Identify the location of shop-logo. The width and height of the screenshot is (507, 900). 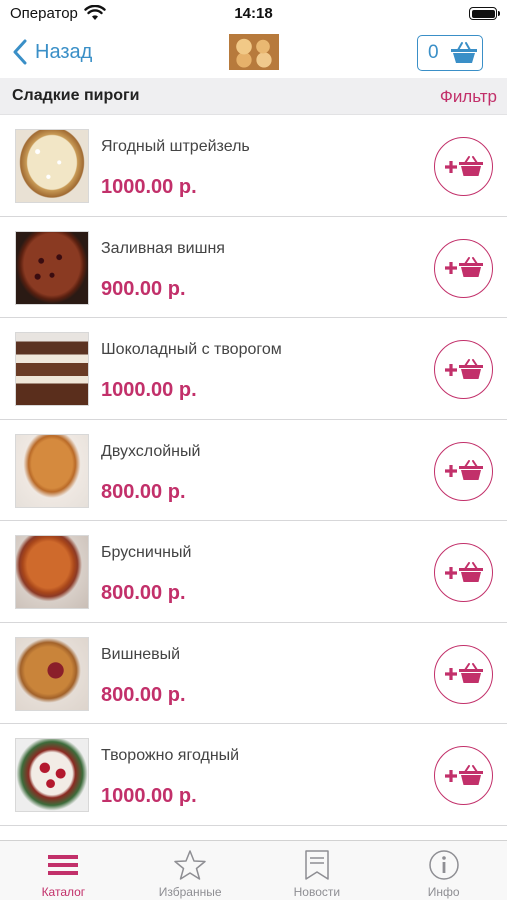
(254, 52).